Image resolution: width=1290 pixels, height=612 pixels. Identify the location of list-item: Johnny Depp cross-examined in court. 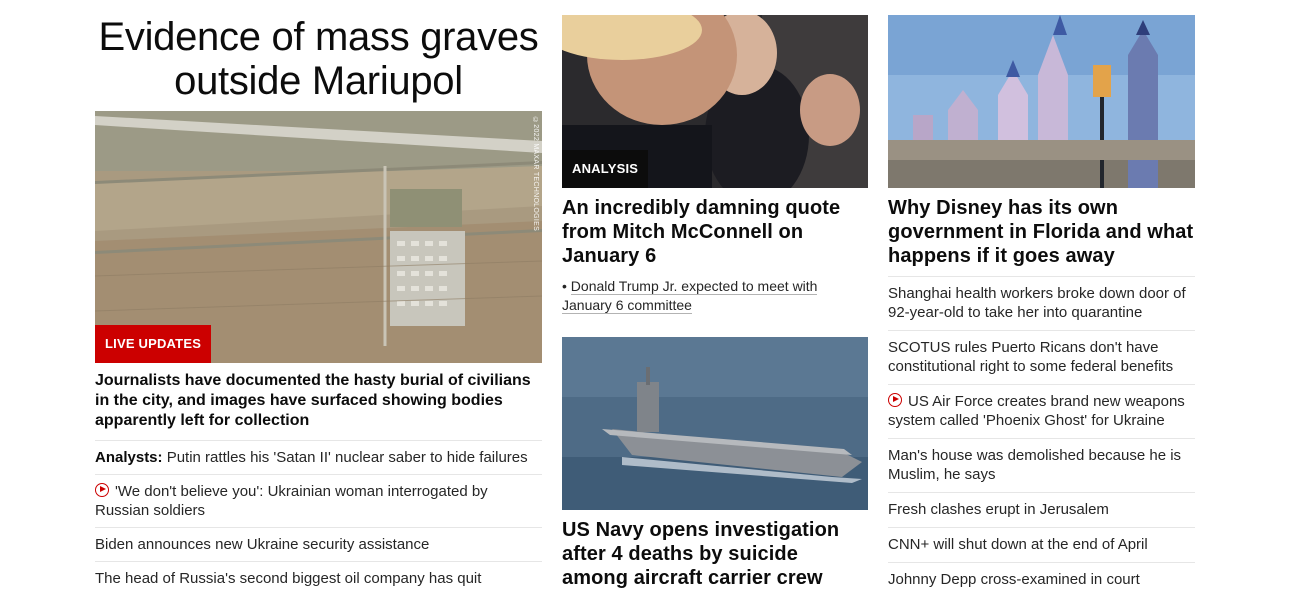
(1041, 580).